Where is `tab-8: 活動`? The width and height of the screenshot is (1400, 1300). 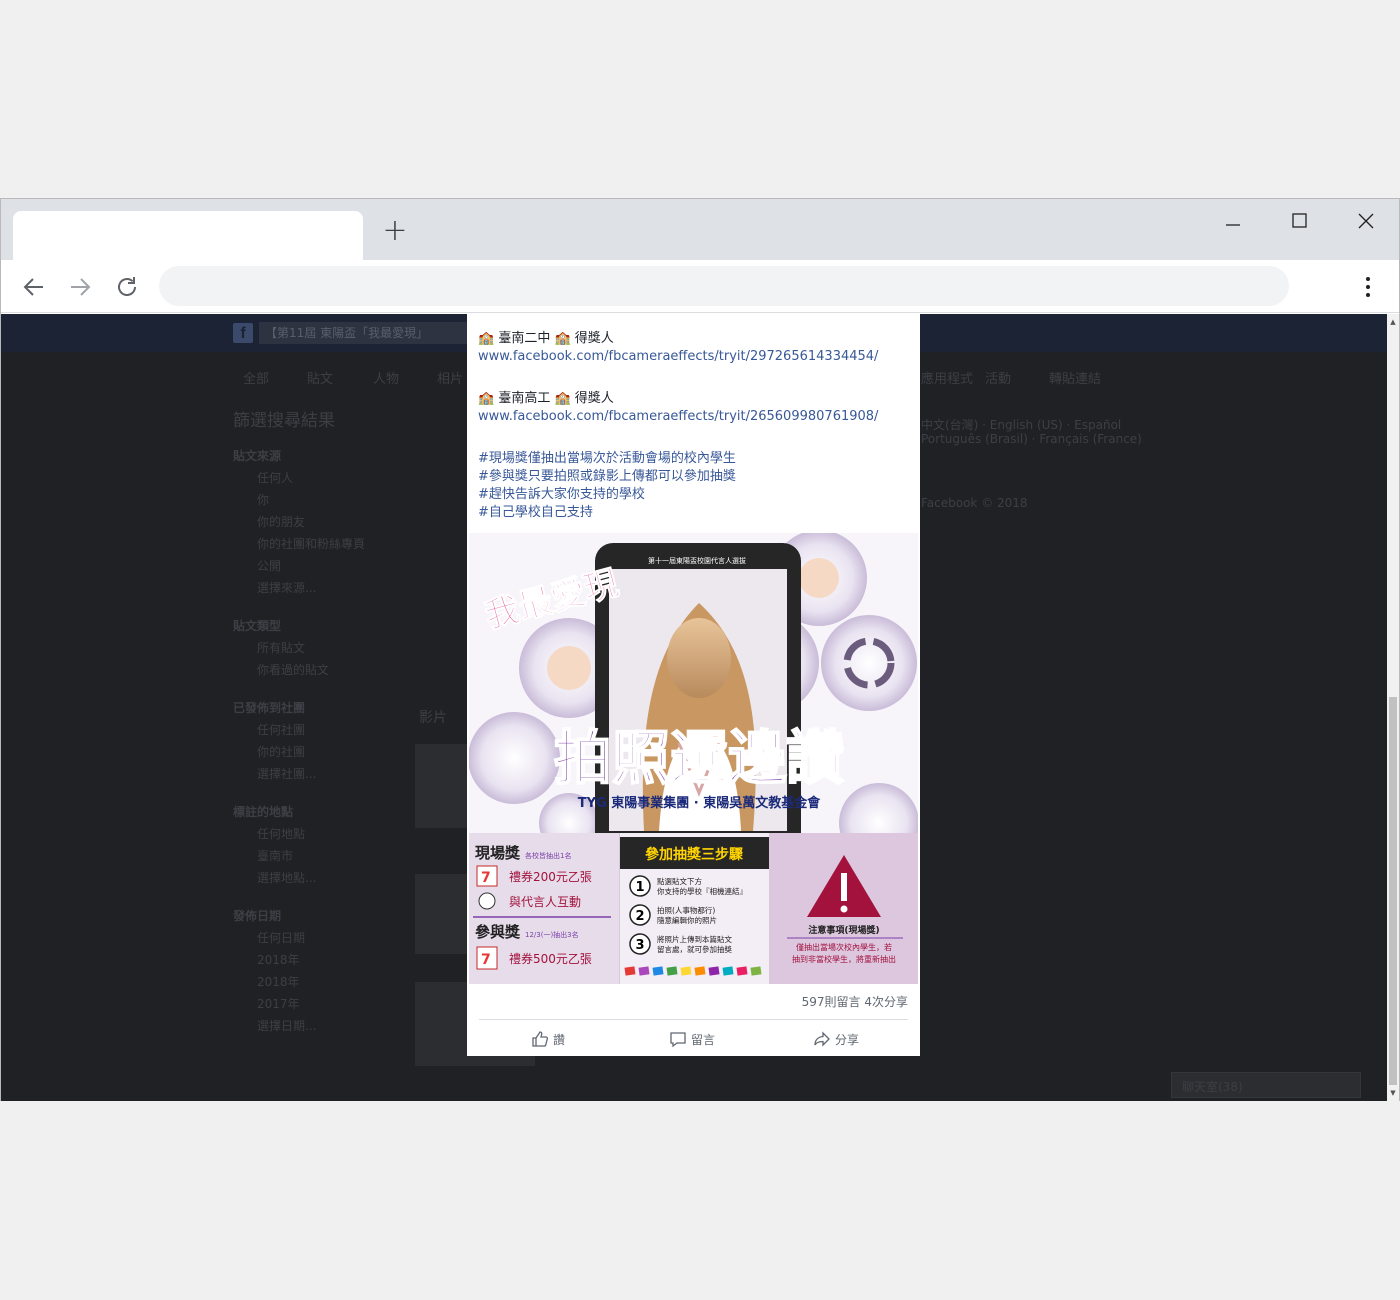 tab-8: 活動 is located at coordinates (998, 377).